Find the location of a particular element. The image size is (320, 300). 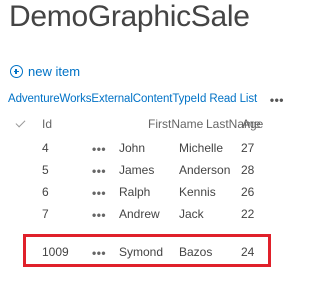

cell-lastname: Michelle is located at coordinates (201, 148).